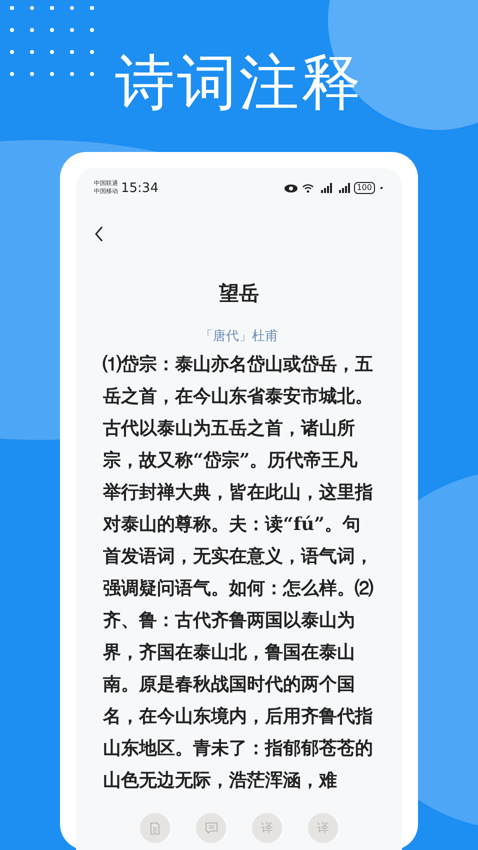  Describe the element at coordinates (139, 188) in the screenshot. I see `status-time: 15:34` at that location.